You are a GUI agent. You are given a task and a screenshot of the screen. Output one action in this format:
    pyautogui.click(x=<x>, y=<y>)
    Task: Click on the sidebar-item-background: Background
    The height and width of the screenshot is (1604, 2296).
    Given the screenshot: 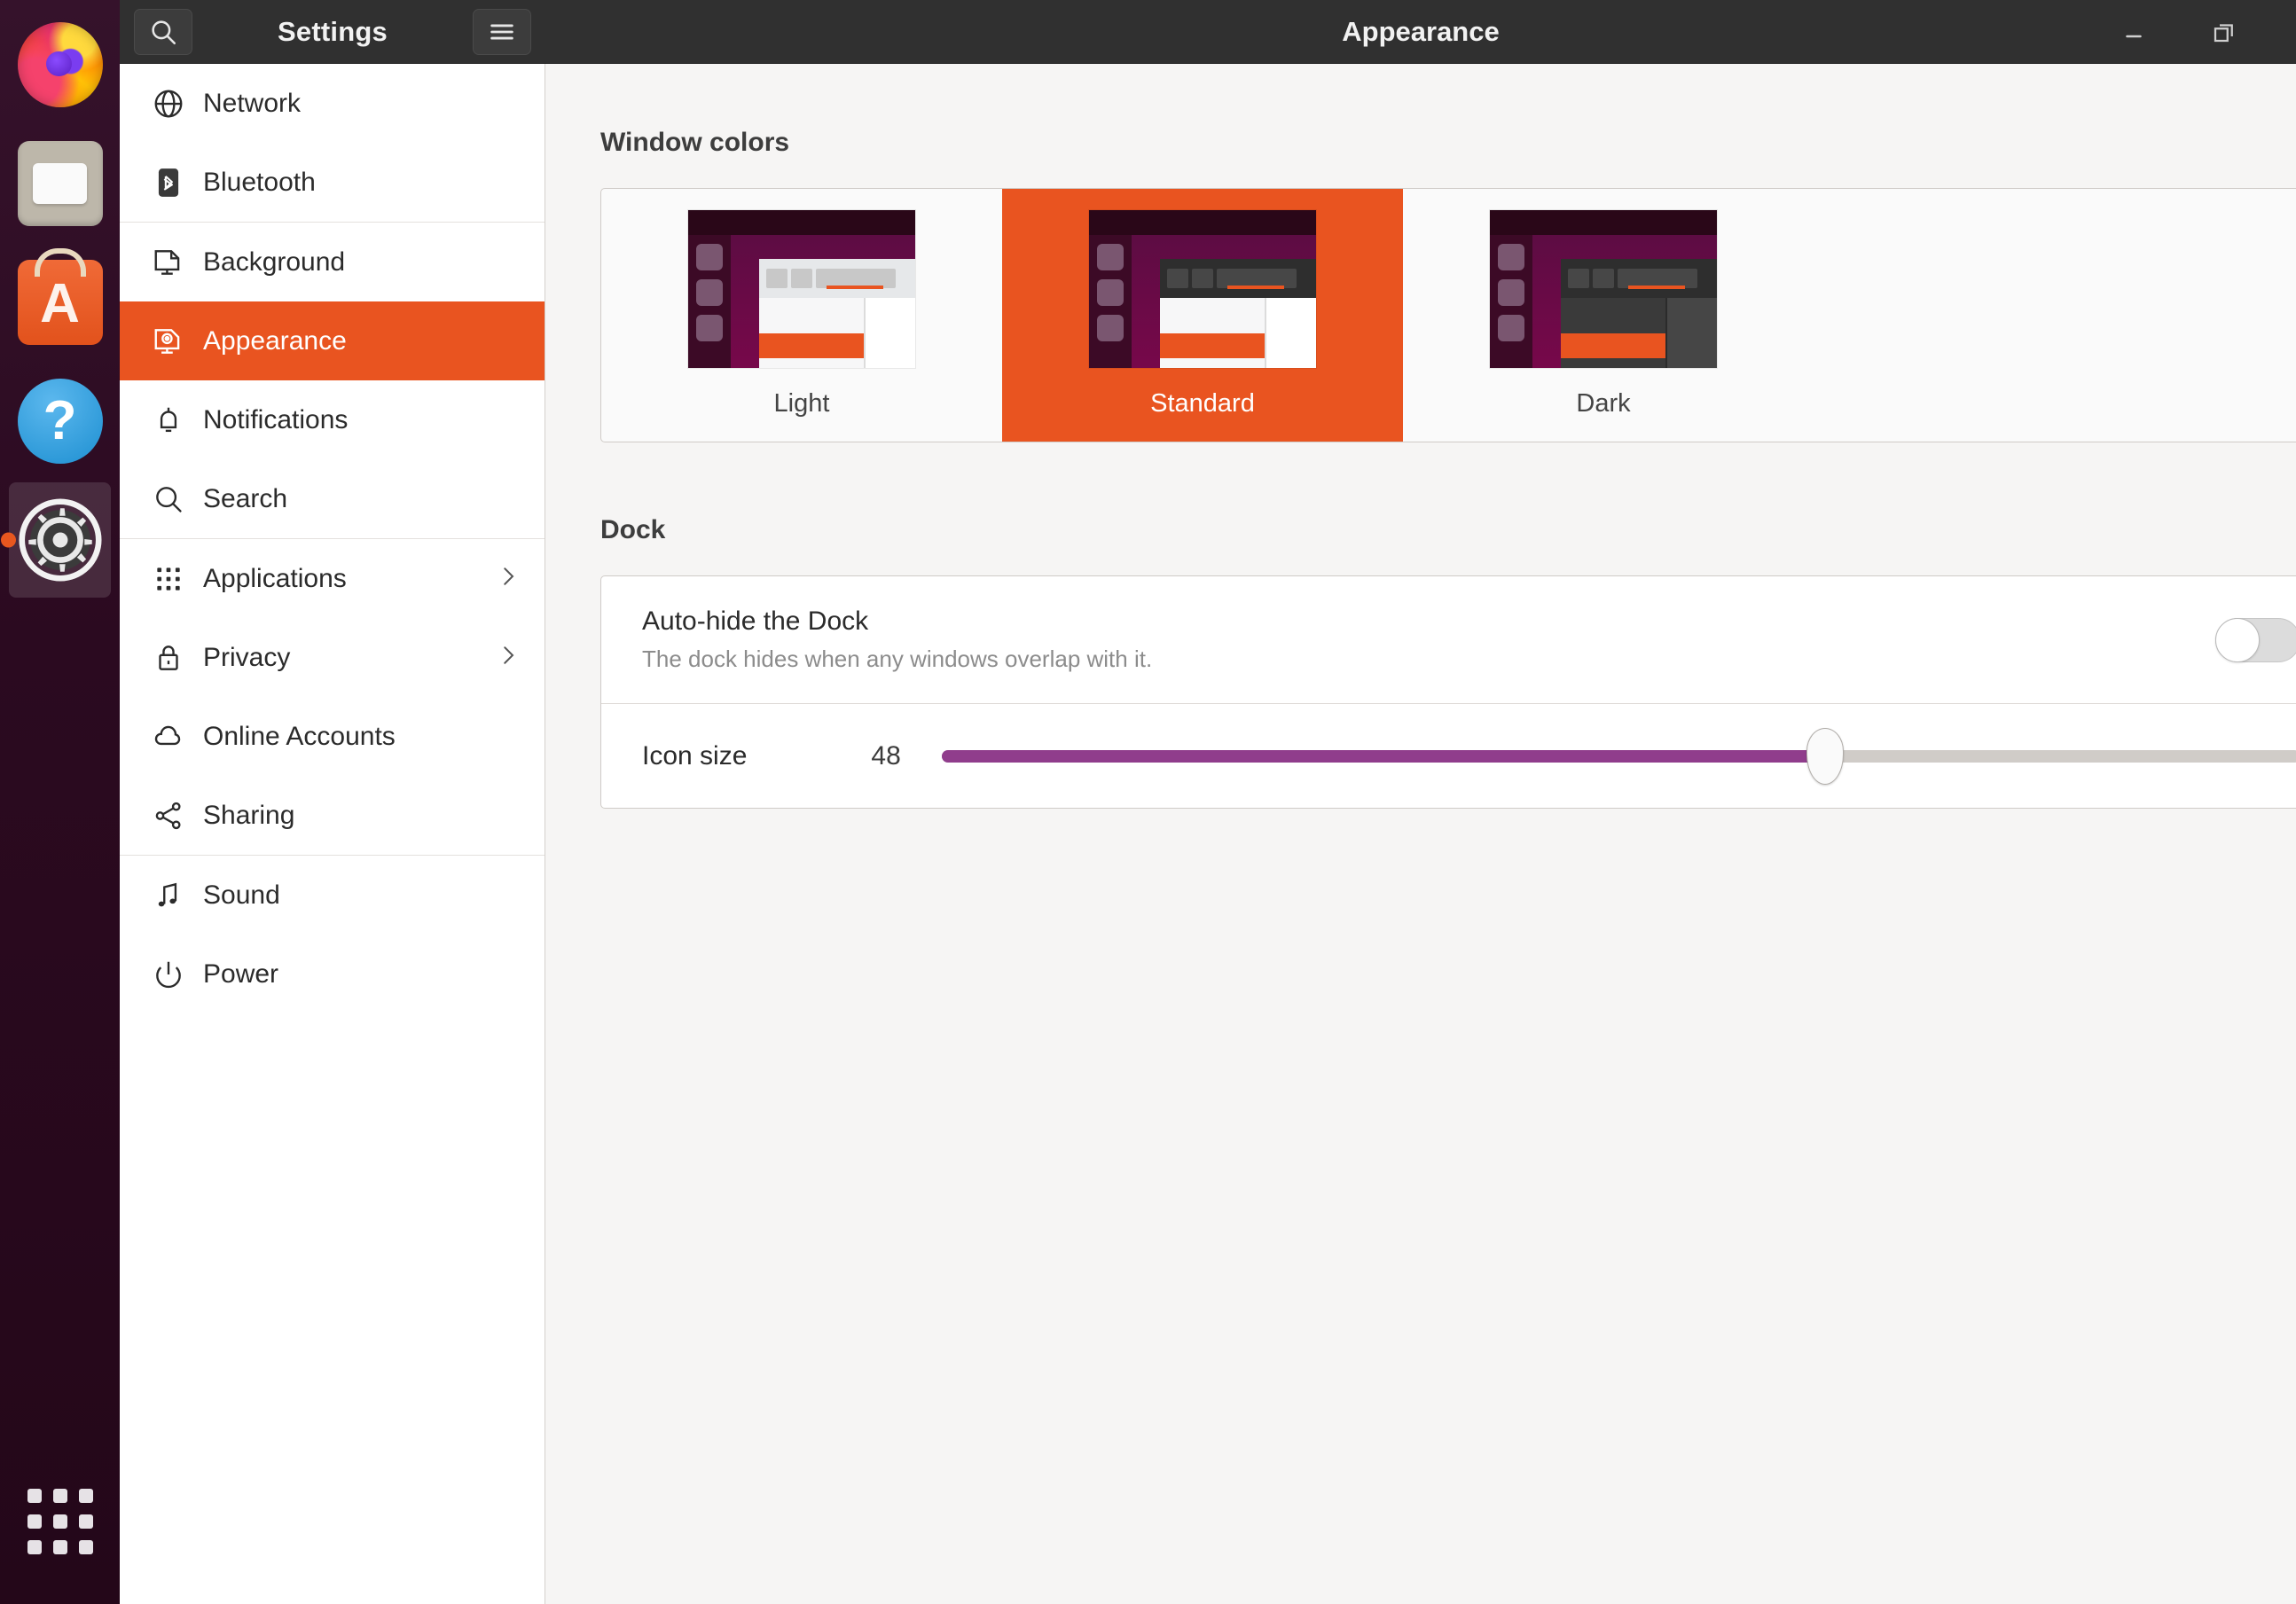 What is the action you would take?
    pyautogui.click(x=332, y=262)
    